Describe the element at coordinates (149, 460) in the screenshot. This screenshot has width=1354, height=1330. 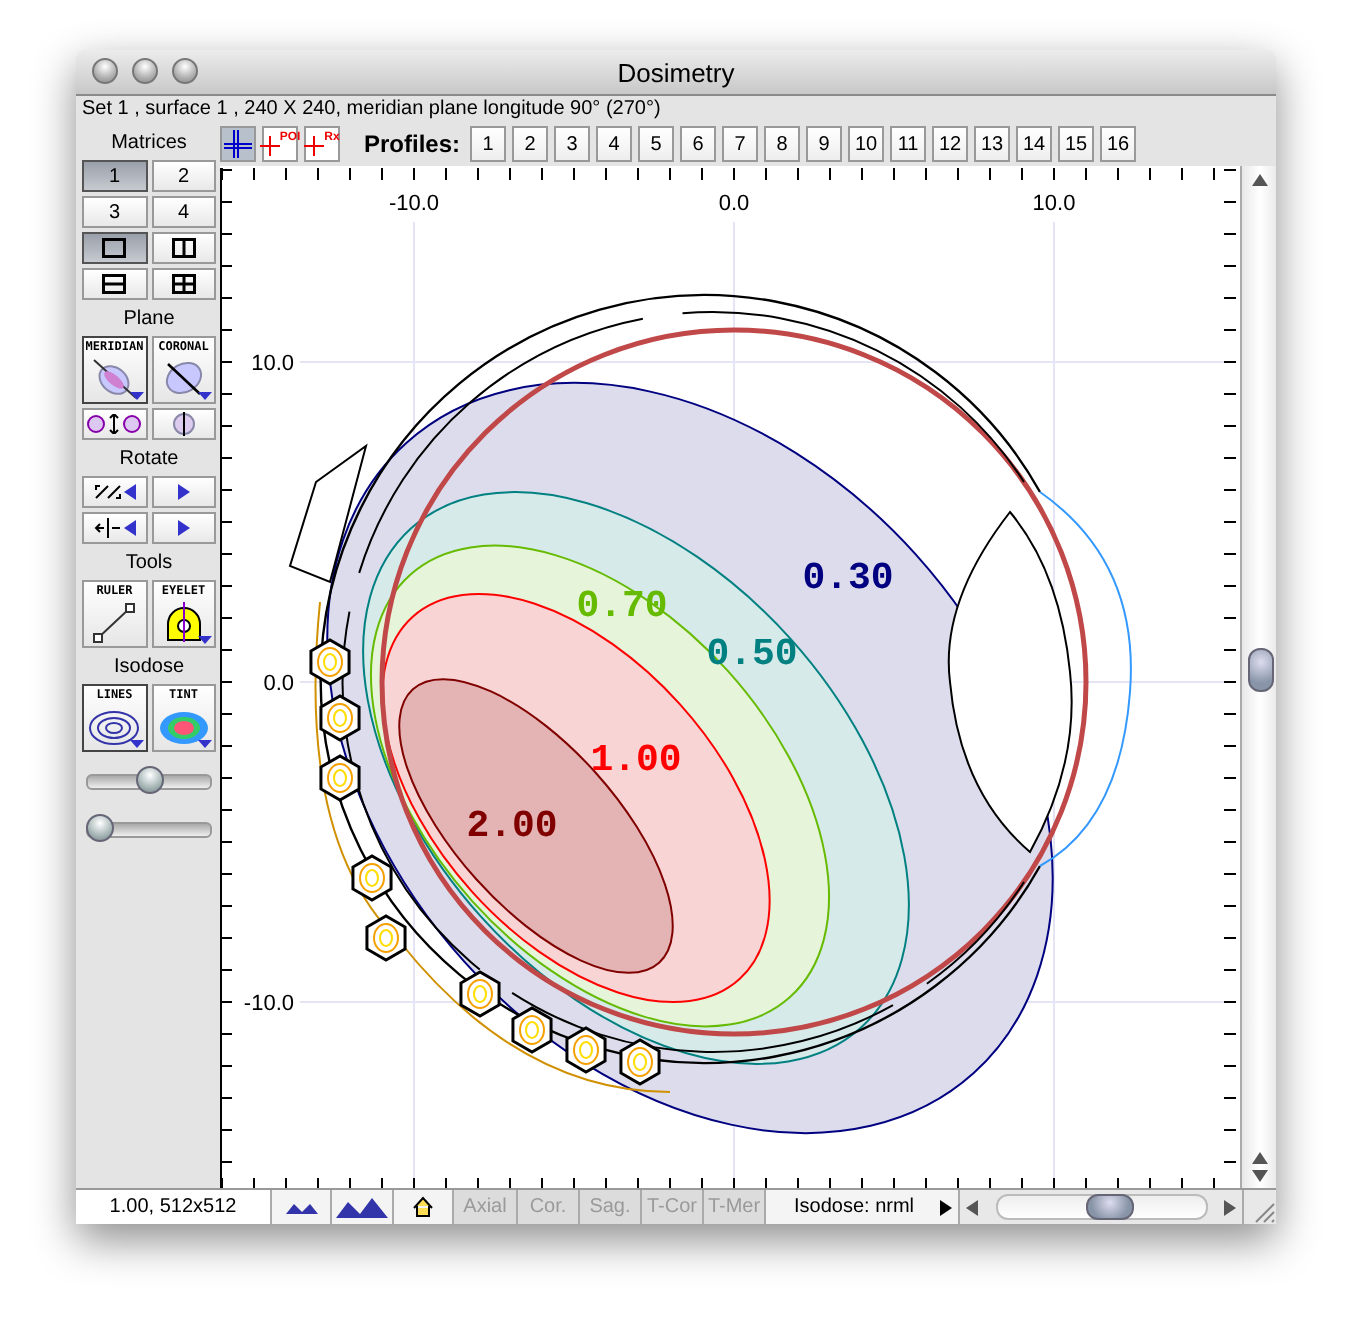
I see `section-heading: Rotate` at that location.